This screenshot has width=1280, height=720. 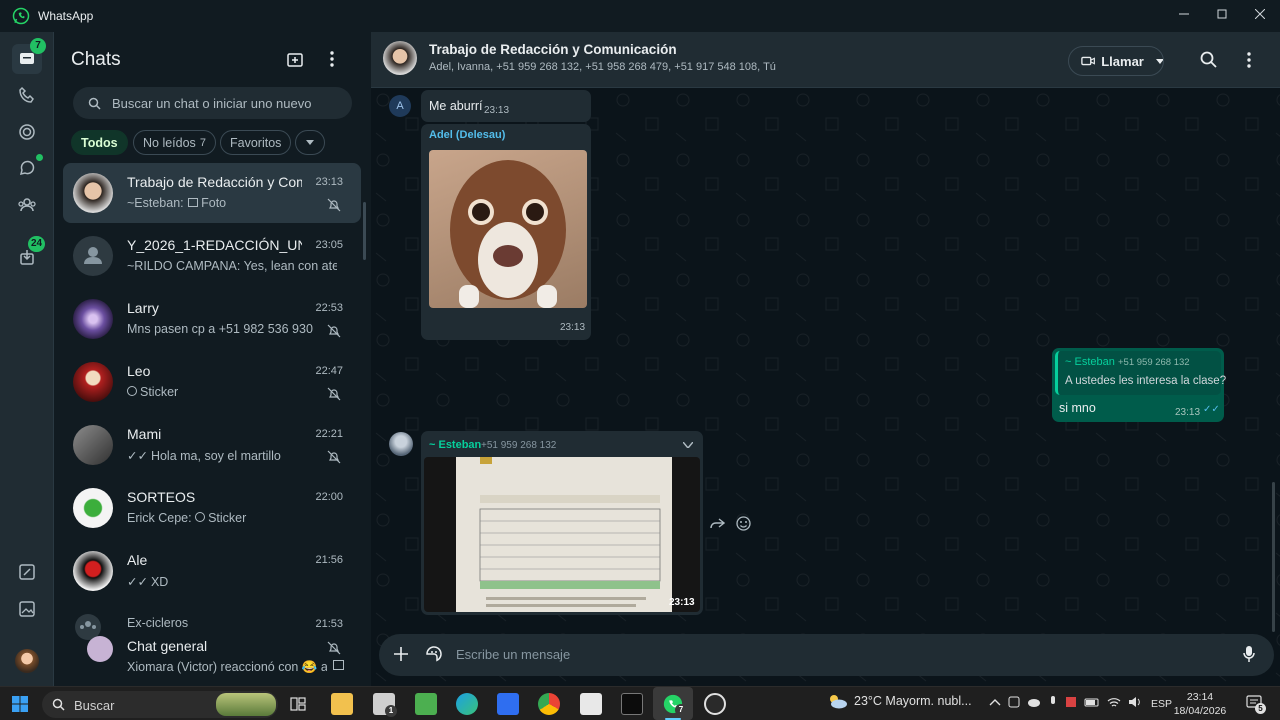 What do you see at coordinates (256, 142) in the screenshot?
I see `filter-favorites-chip: Favoritos` at bounding box center [256, 142].